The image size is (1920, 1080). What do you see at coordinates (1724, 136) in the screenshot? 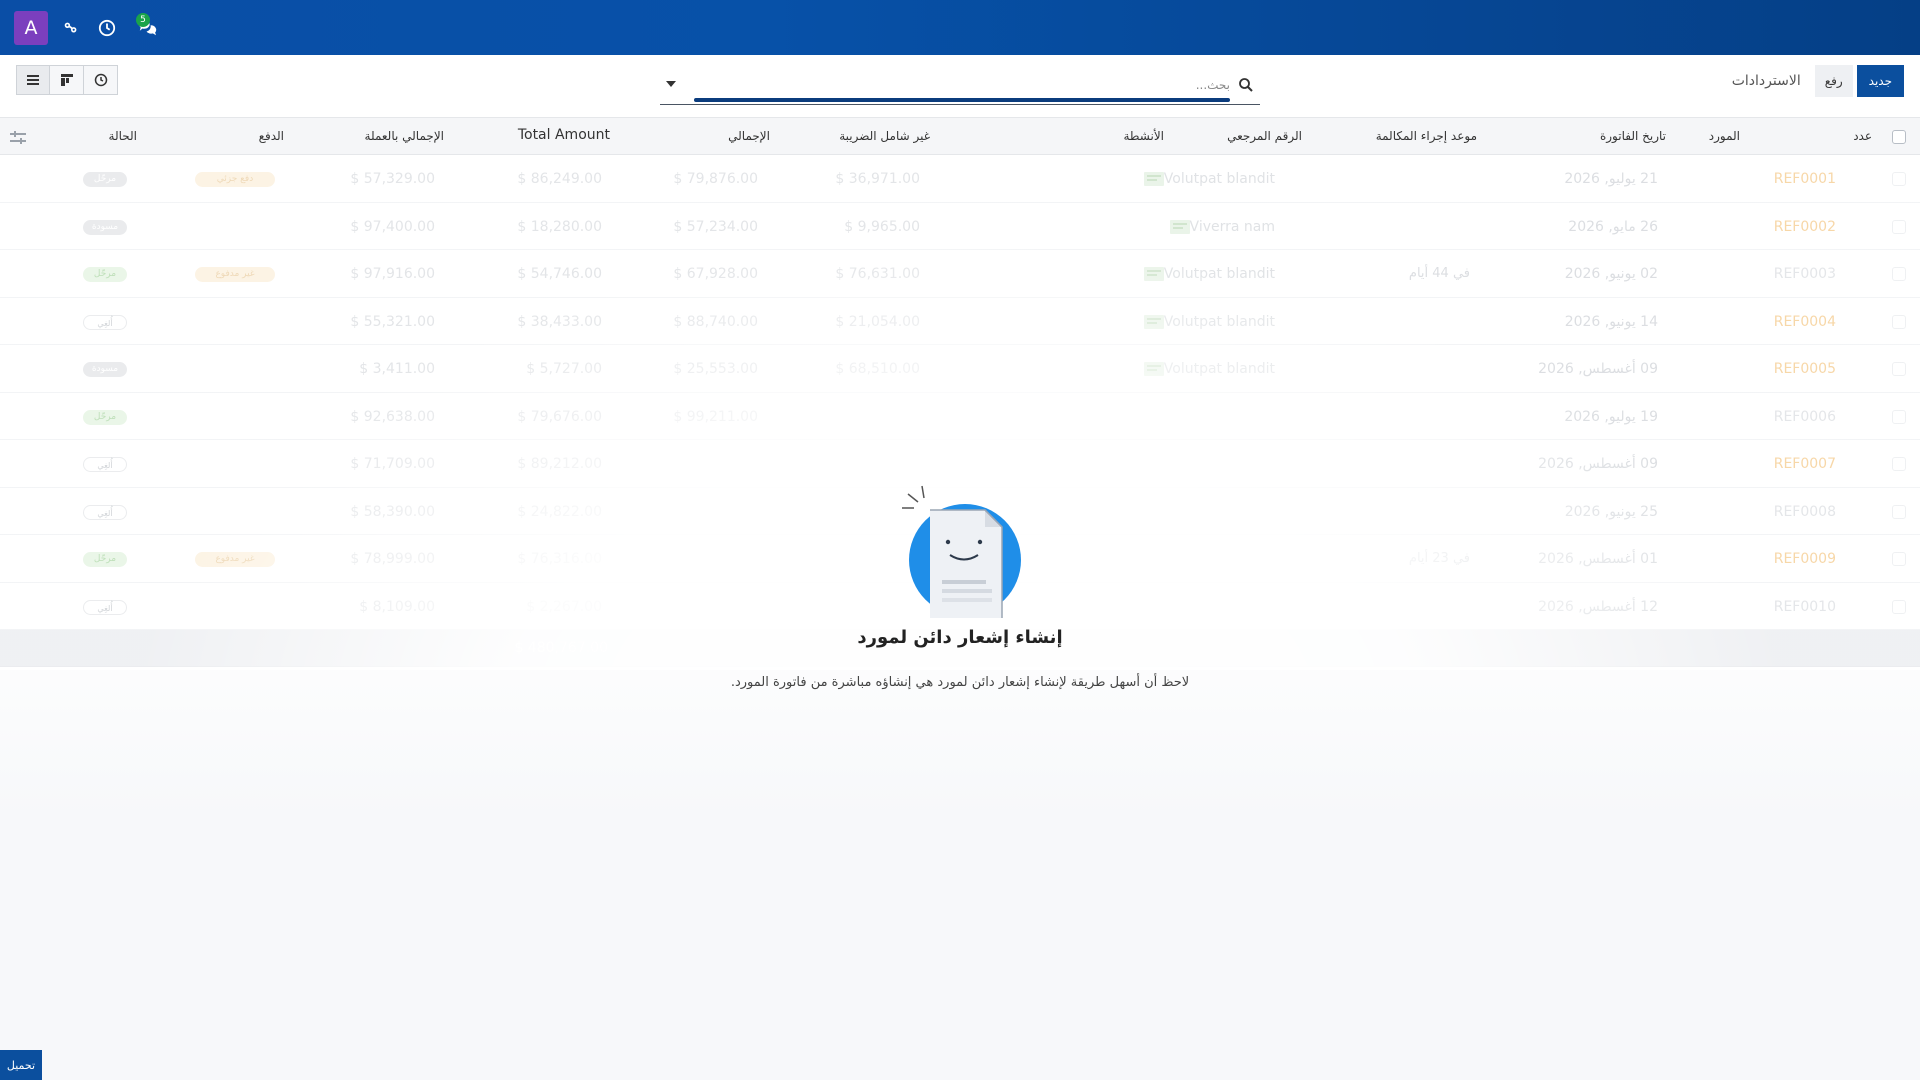
I see `col-vendor: المورد` at bounding box center [1724, 136].